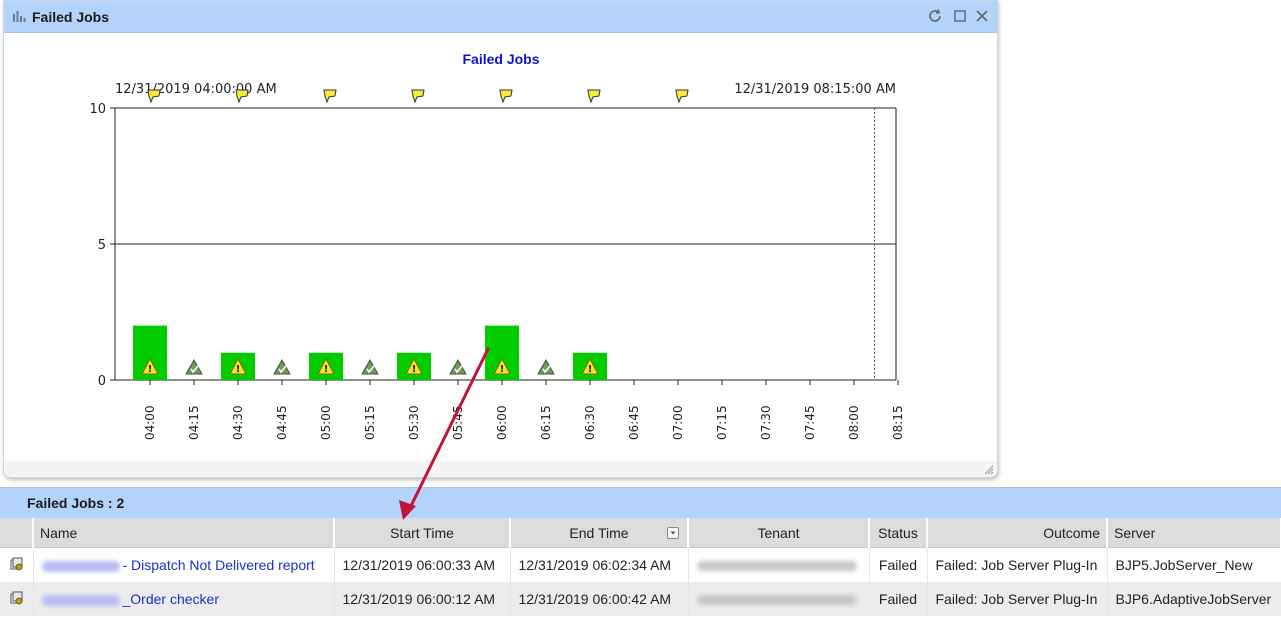 This screenshot has width=1281, height=630. I want to click on x-tick-label: 04:15, so click(194, 422).